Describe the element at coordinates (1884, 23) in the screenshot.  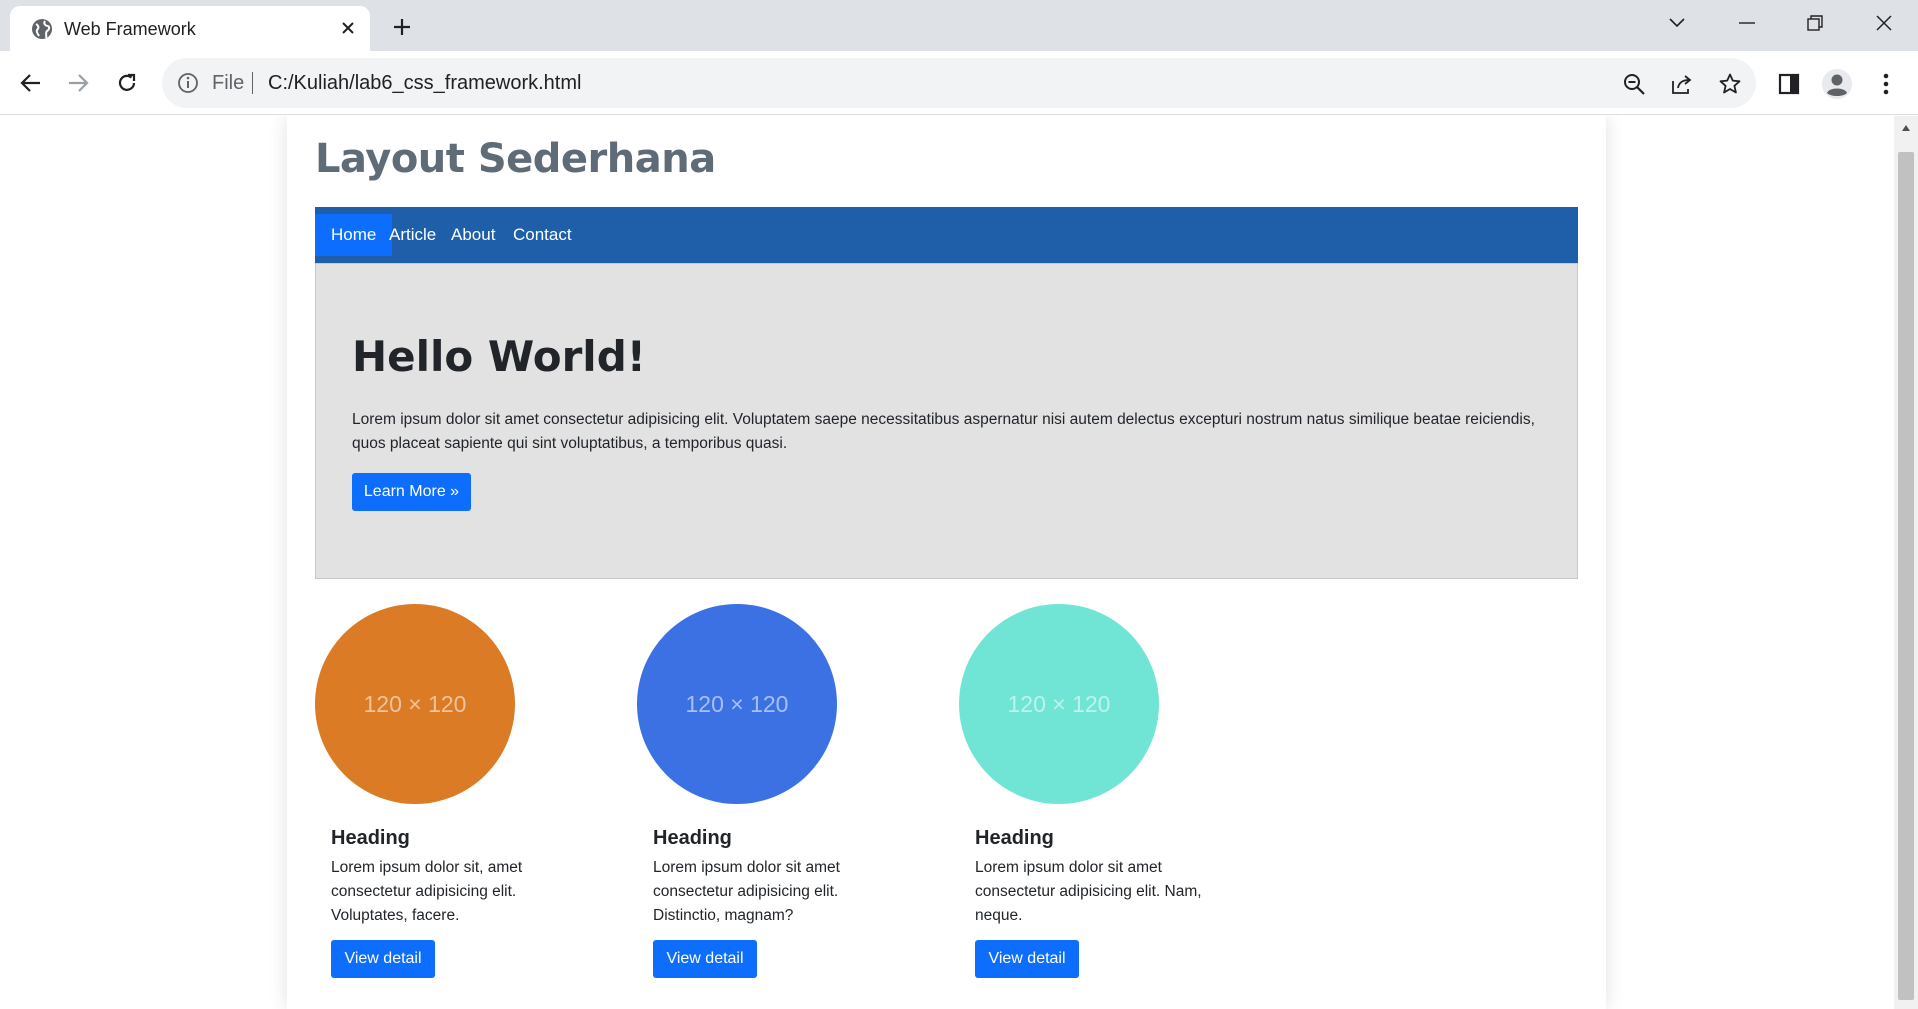
I see `close-window-icon` at that location.